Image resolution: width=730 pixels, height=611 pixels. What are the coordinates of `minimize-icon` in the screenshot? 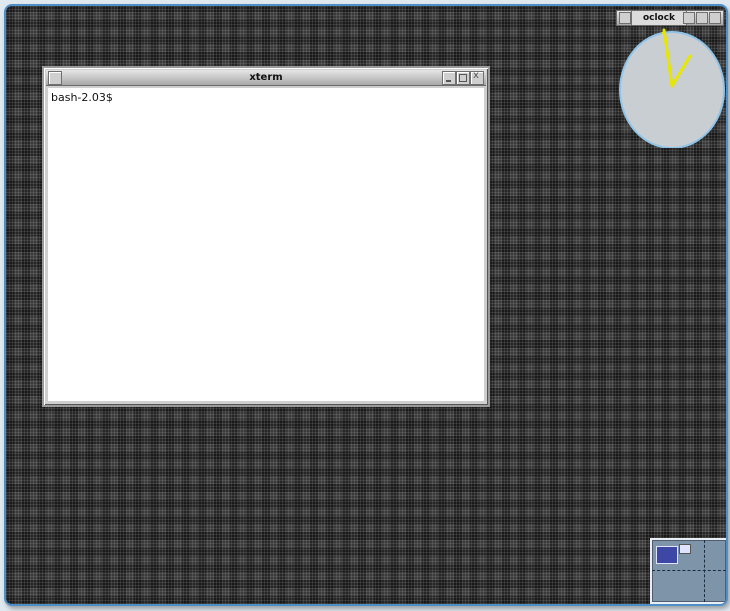 It's located at (449, 78).